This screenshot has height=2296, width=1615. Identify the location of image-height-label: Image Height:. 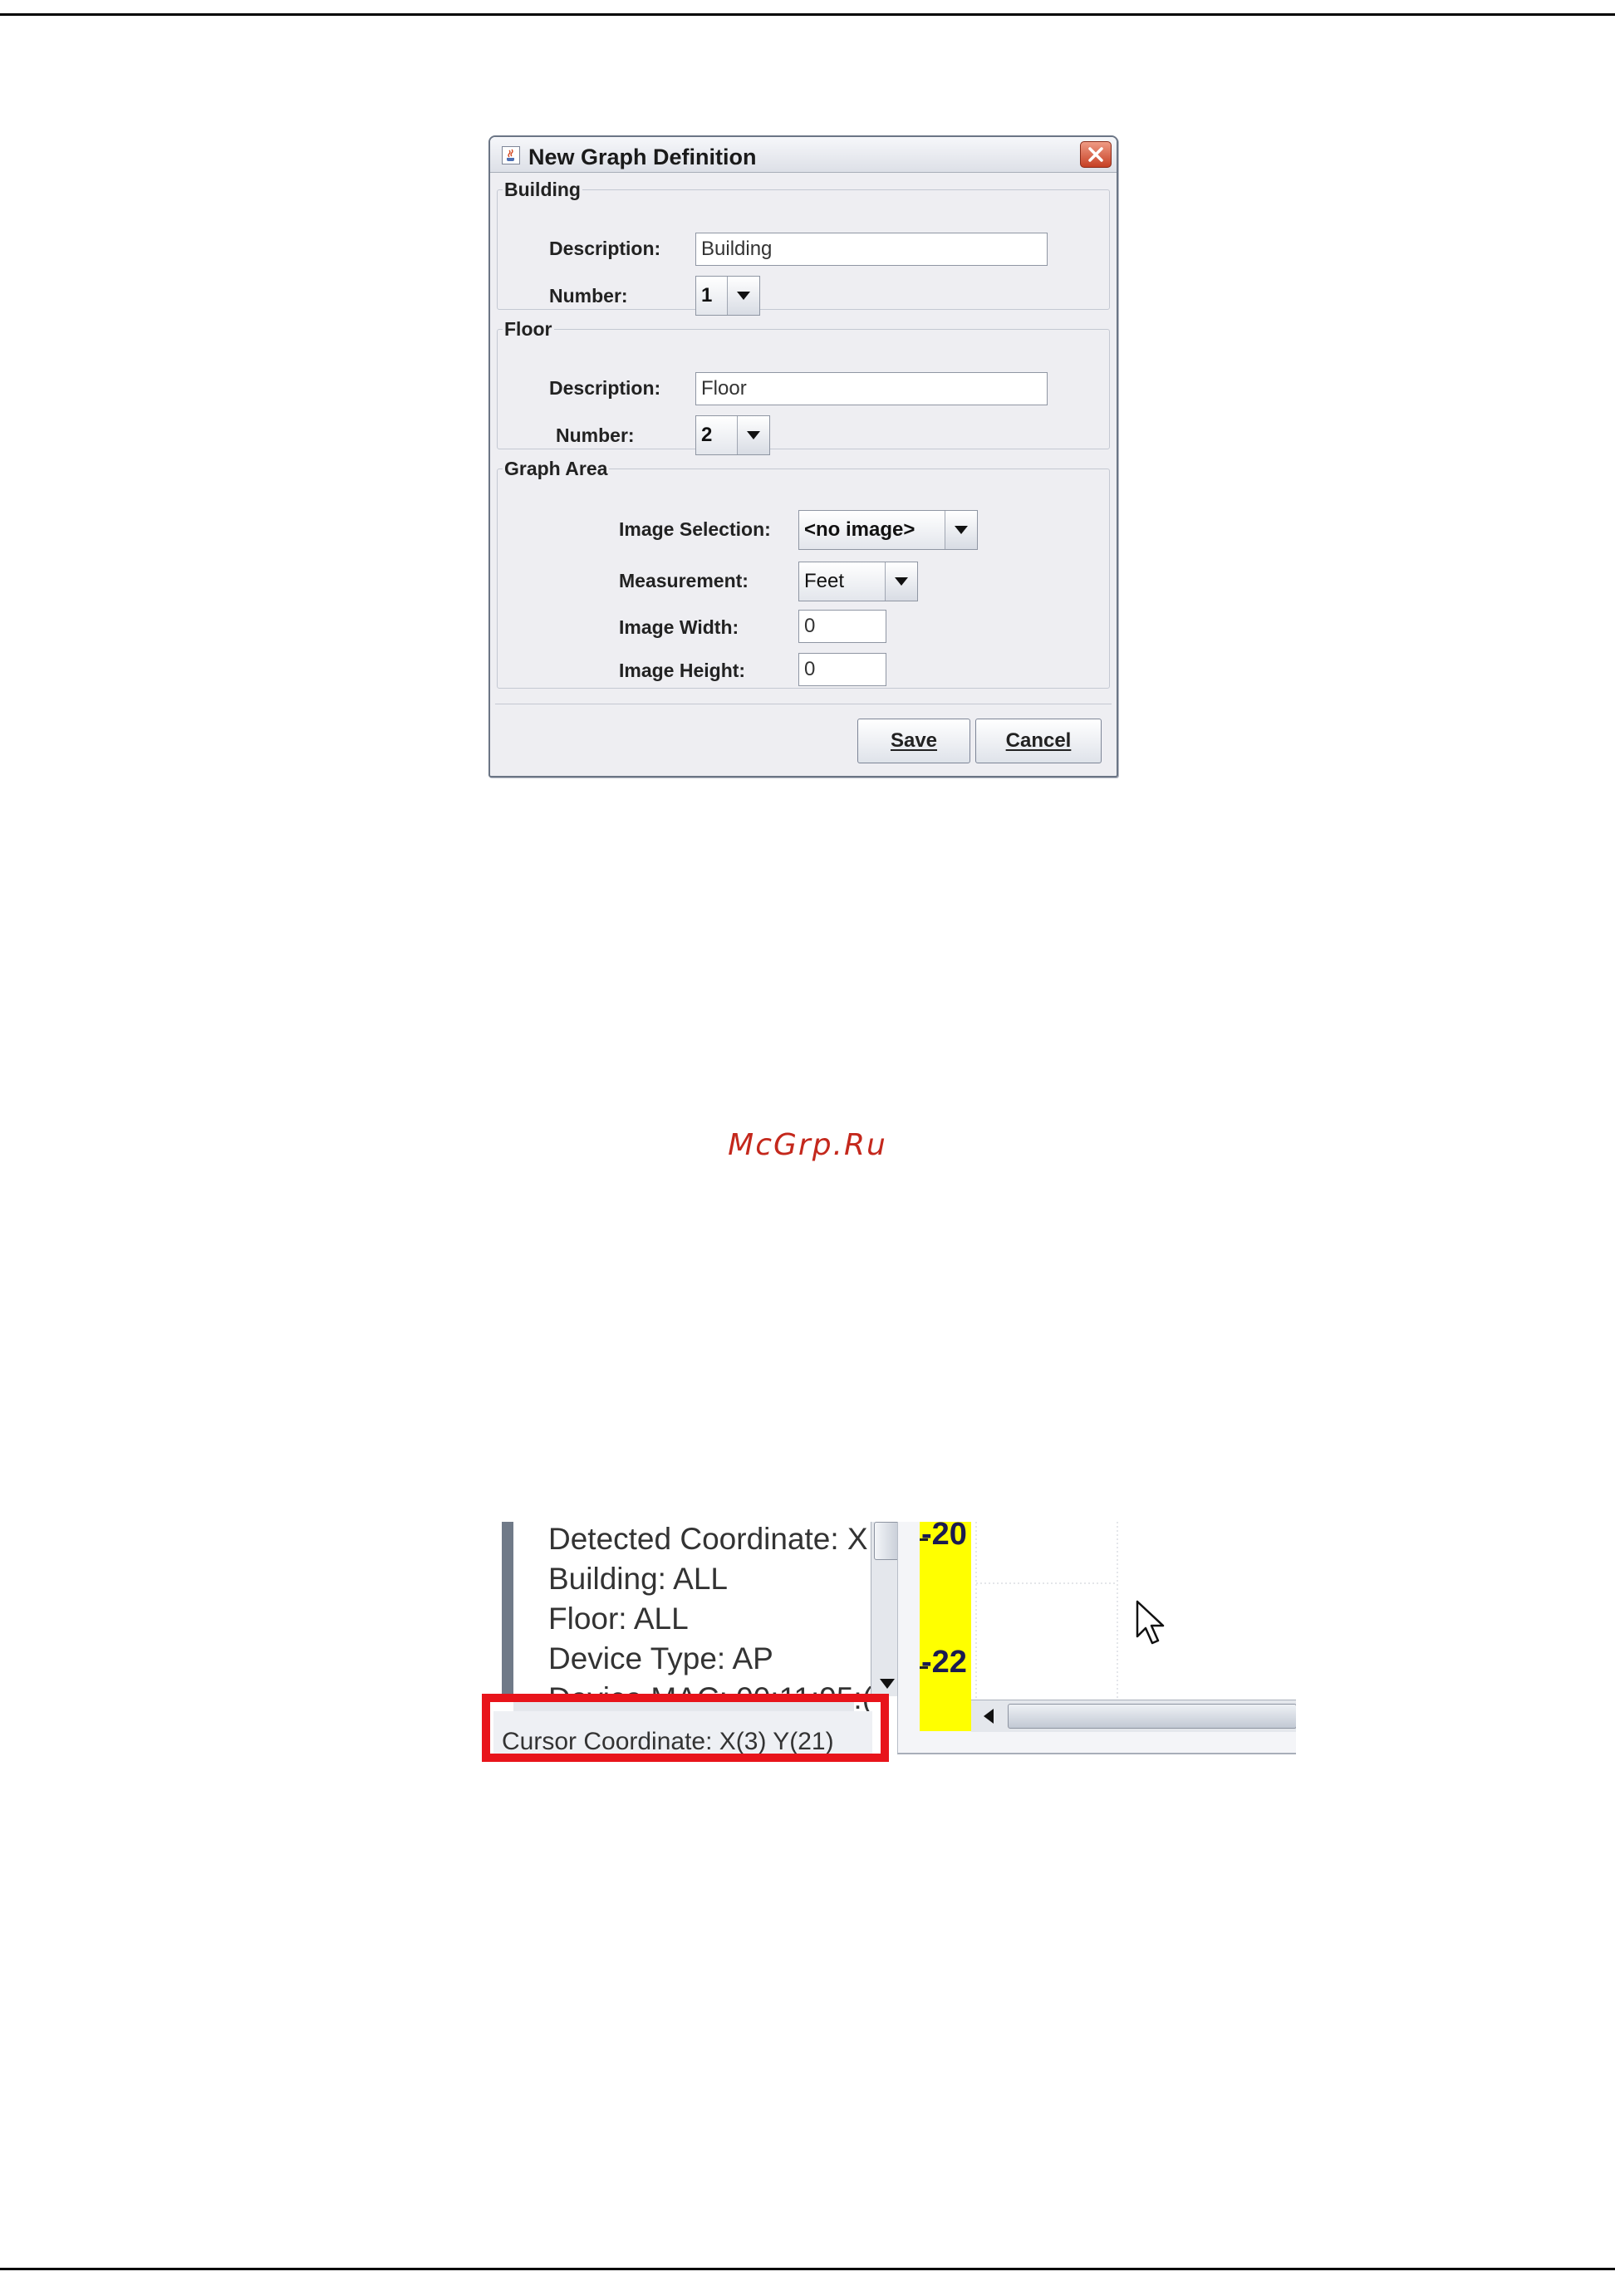
(682, 671).